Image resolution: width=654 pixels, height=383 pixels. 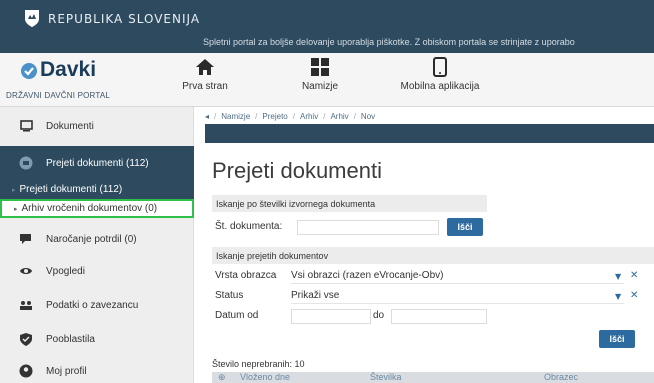 What do you see at coordinates (207, 116) in the screenshot?
I see `breadcrumb-back-icon: ◂` at bounding box center [207, 116].